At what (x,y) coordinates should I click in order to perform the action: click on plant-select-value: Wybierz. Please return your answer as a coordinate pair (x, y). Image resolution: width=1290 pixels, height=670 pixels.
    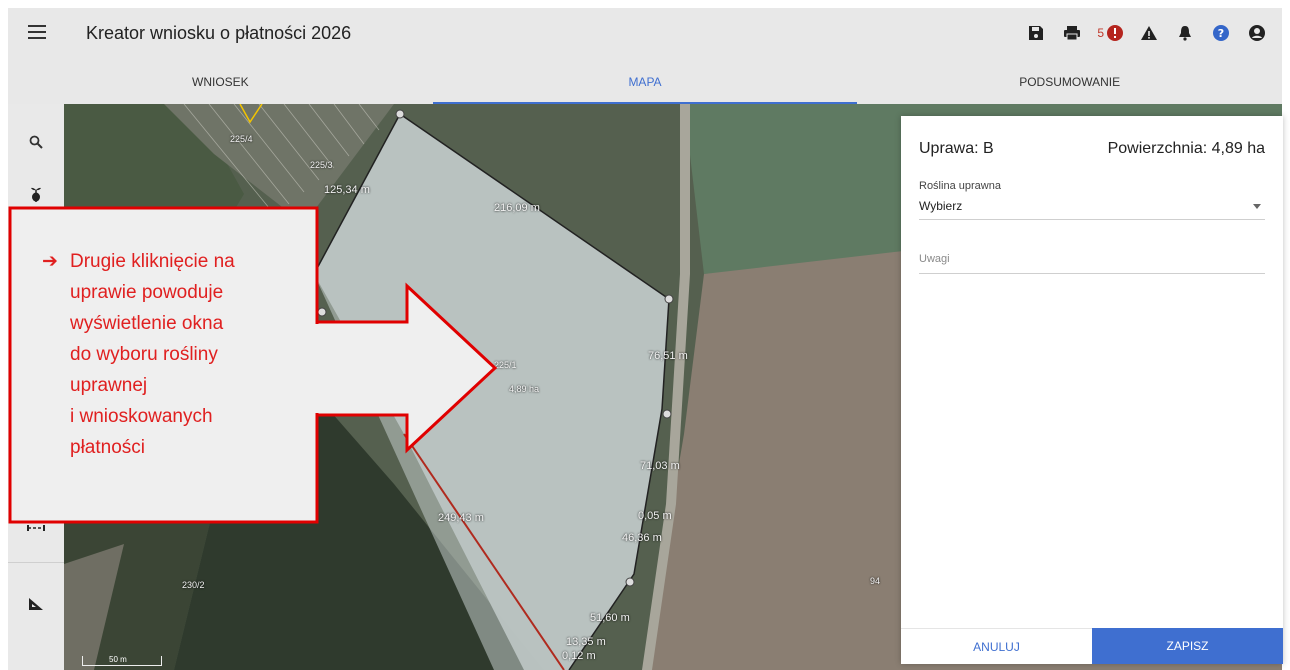
    Looking at the image, I should click on (941, 206).